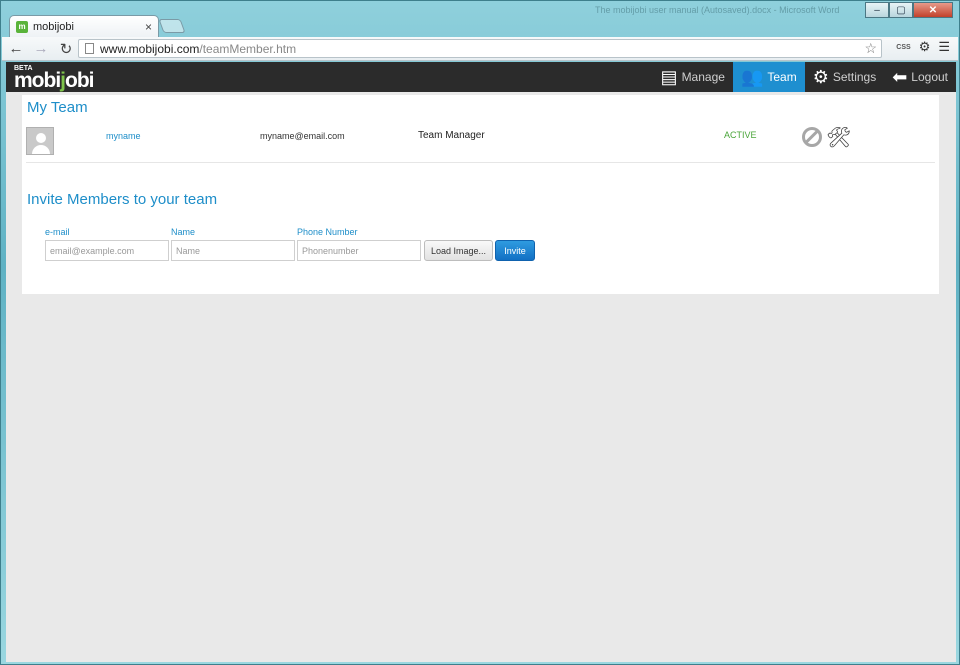  I want to click on name-field-group: Name, so click(233, 244).